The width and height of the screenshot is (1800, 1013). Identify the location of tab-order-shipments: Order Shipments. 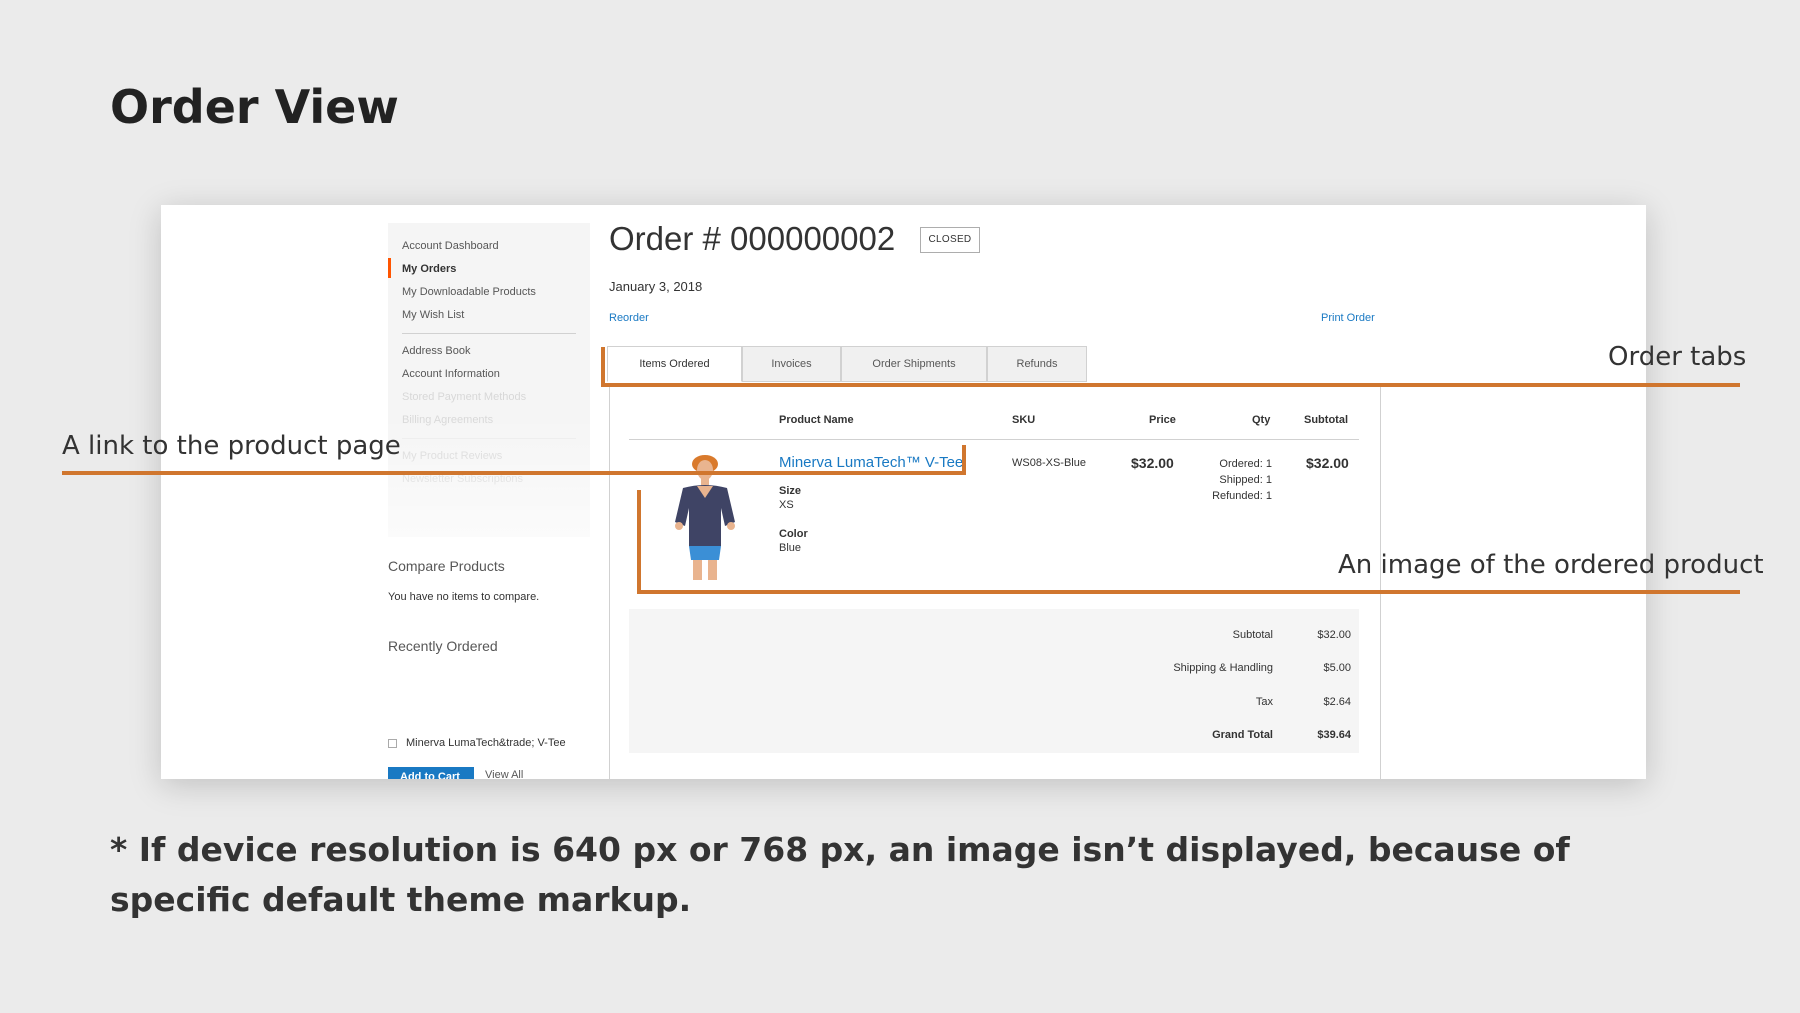
(914, 364).